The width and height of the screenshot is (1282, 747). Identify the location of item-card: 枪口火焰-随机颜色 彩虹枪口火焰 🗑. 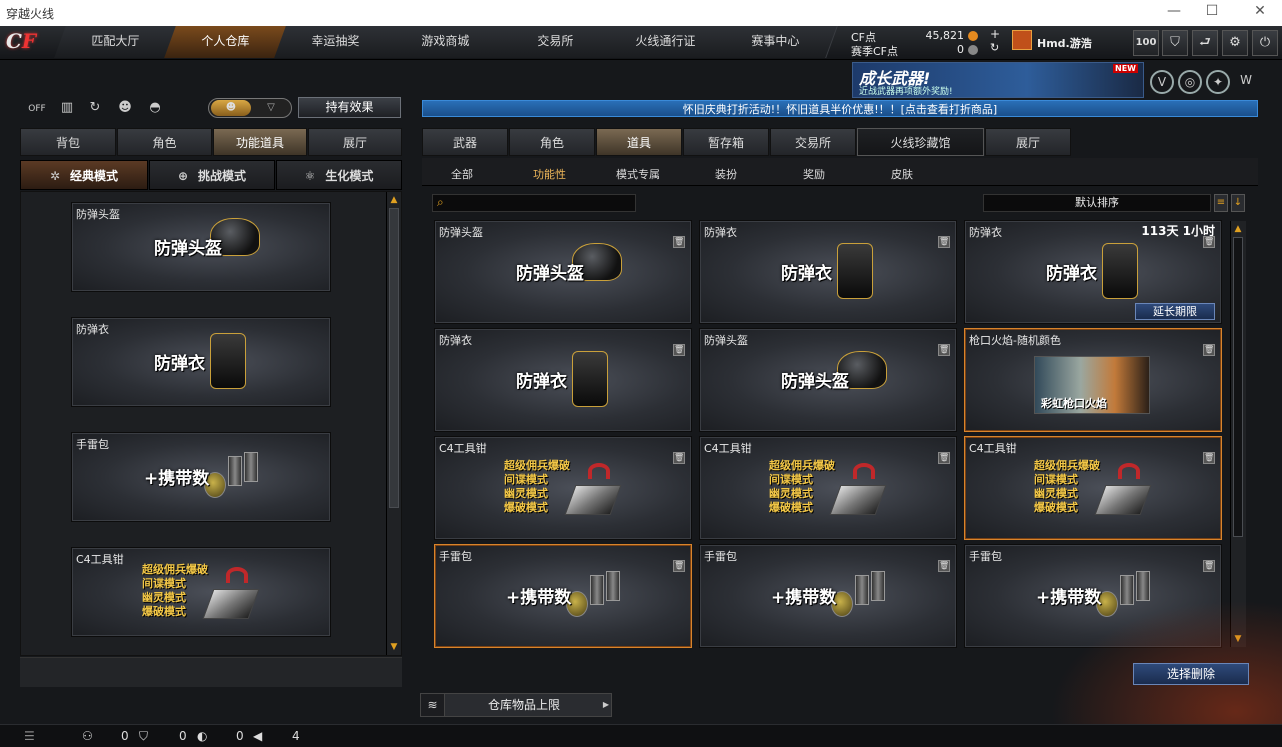
(1093, 380).